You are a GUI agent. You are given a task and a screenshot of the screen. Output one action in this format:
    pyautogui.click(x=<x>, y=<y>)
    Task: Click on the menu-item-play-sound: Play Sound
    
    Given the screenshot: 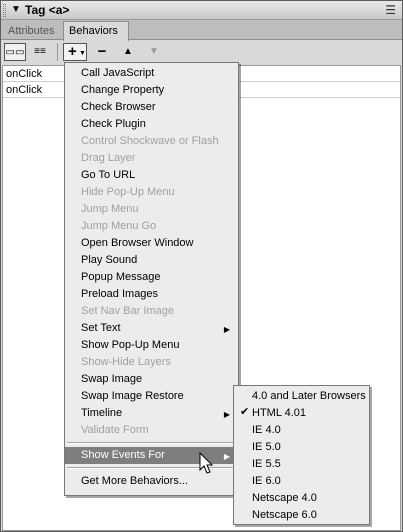 What is the action you would take?
    pyautogui.click(x=151, y=260)
    